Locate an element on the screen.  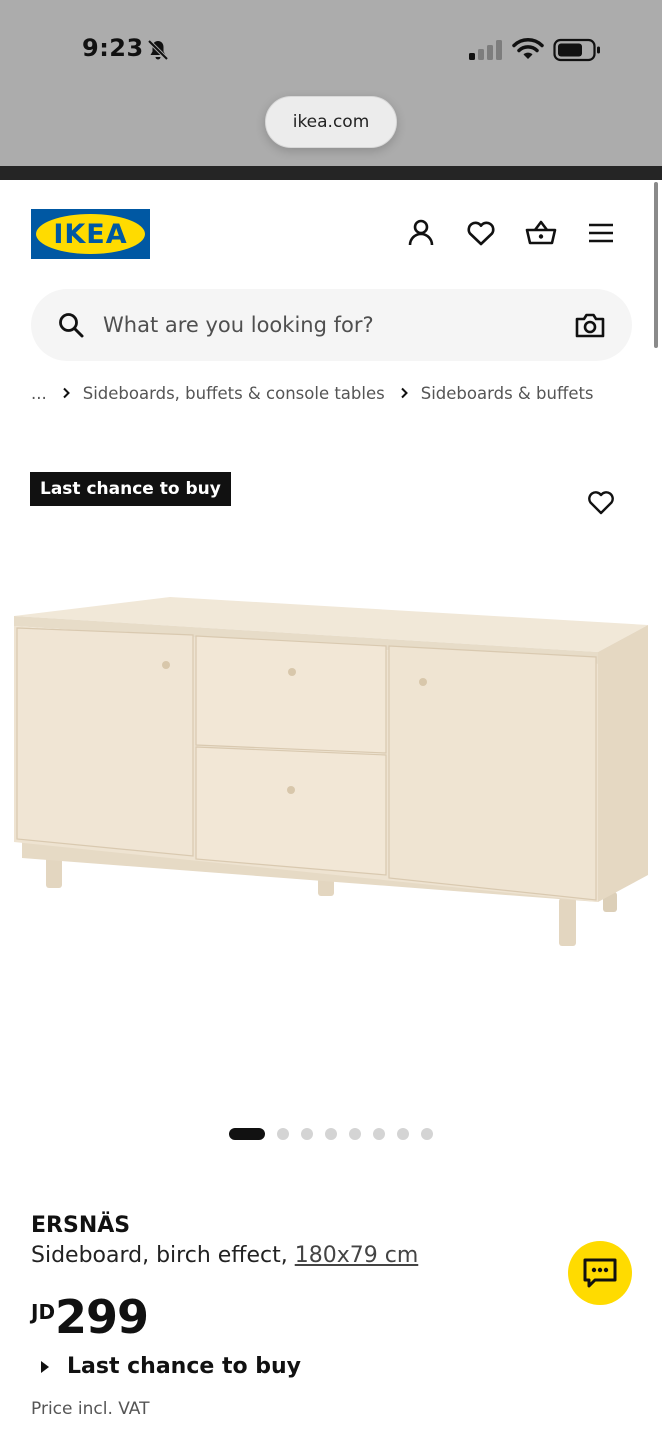
browser-toolbar-edge is located at coordinates (331, 173).